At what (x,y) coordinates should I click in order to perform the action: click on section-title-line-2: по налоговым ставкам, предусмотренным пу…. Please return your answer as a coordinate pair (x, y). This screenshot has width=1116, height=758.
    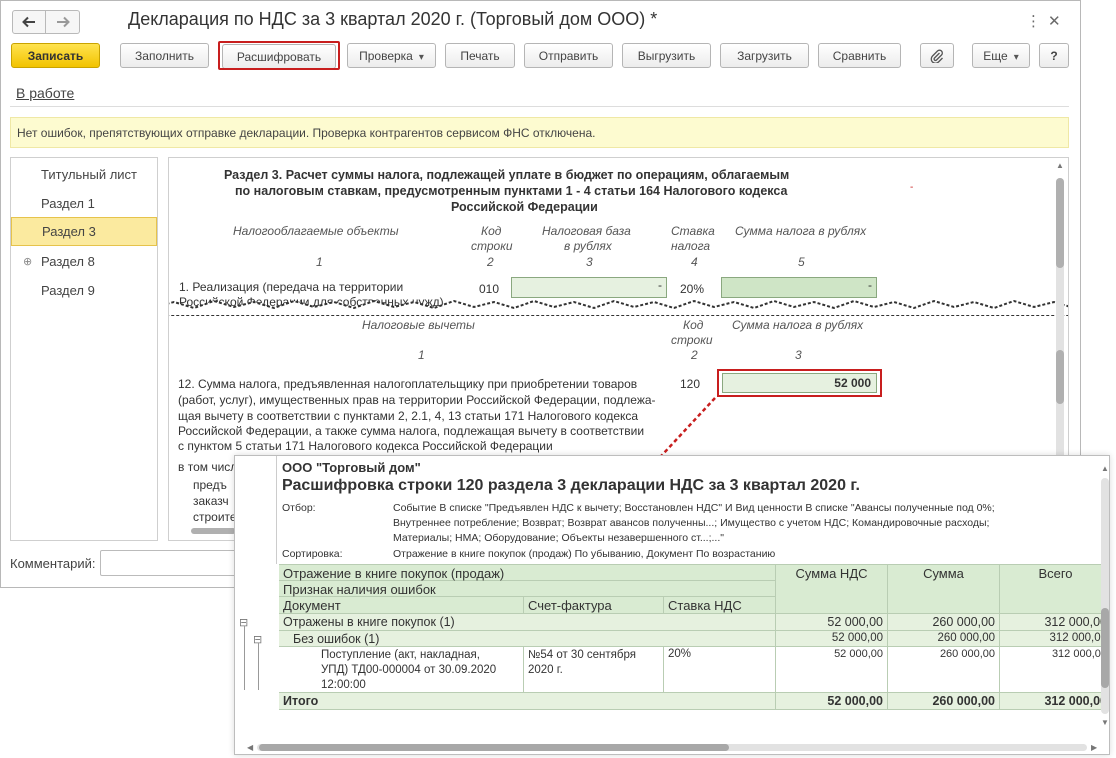
    Looking at the image, I should click on (511, 191).